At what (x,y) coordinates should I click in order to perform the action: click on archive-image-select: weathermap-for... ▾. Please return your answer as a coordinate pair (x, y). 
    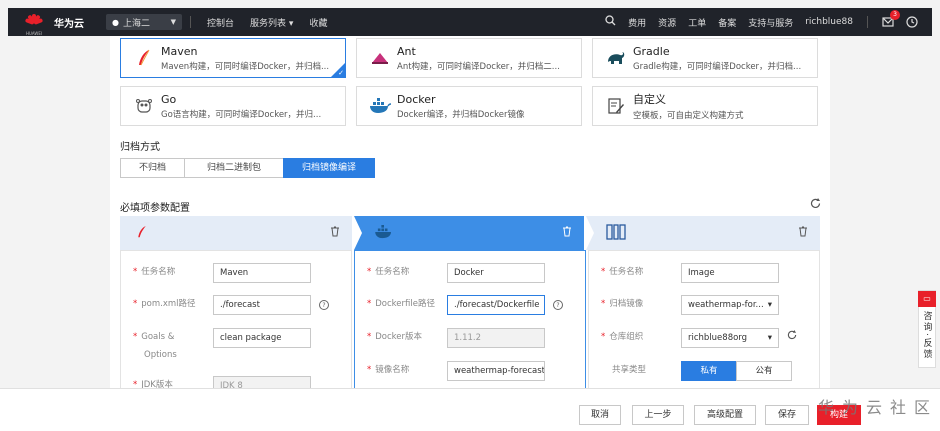
    Looking at the image, I should click on (730, 305).